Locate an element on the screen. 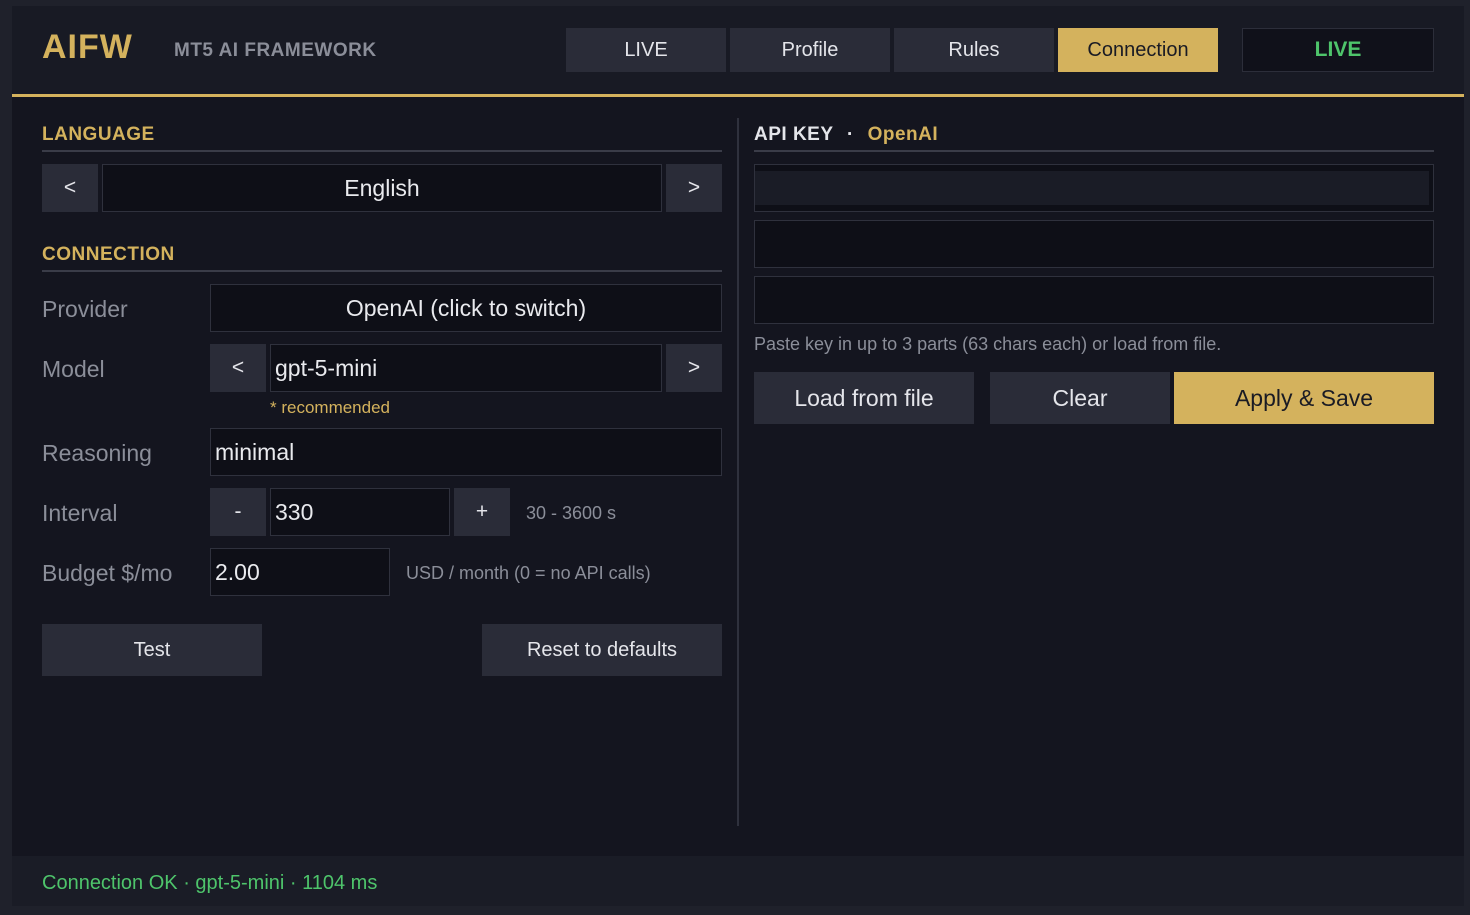 Image resolution: width=1470 pixels, height=915 pixels. tab-rules: Rules is located at coordinates (974, 50).